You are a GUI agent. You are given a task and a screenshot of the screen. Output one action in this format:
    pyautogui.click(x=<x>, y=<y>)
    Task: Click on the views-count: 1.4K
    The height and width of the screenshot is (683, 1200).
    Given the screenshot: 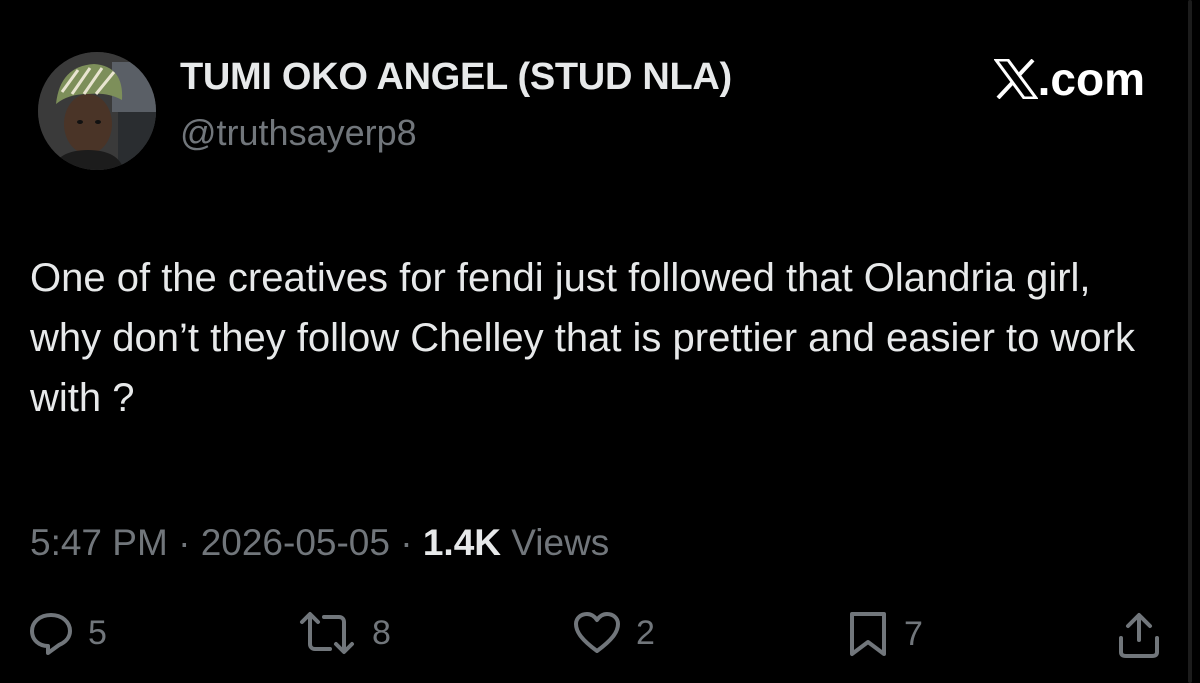 What is the action you would take?
    pyautogui.click(x=461, y=542)
    